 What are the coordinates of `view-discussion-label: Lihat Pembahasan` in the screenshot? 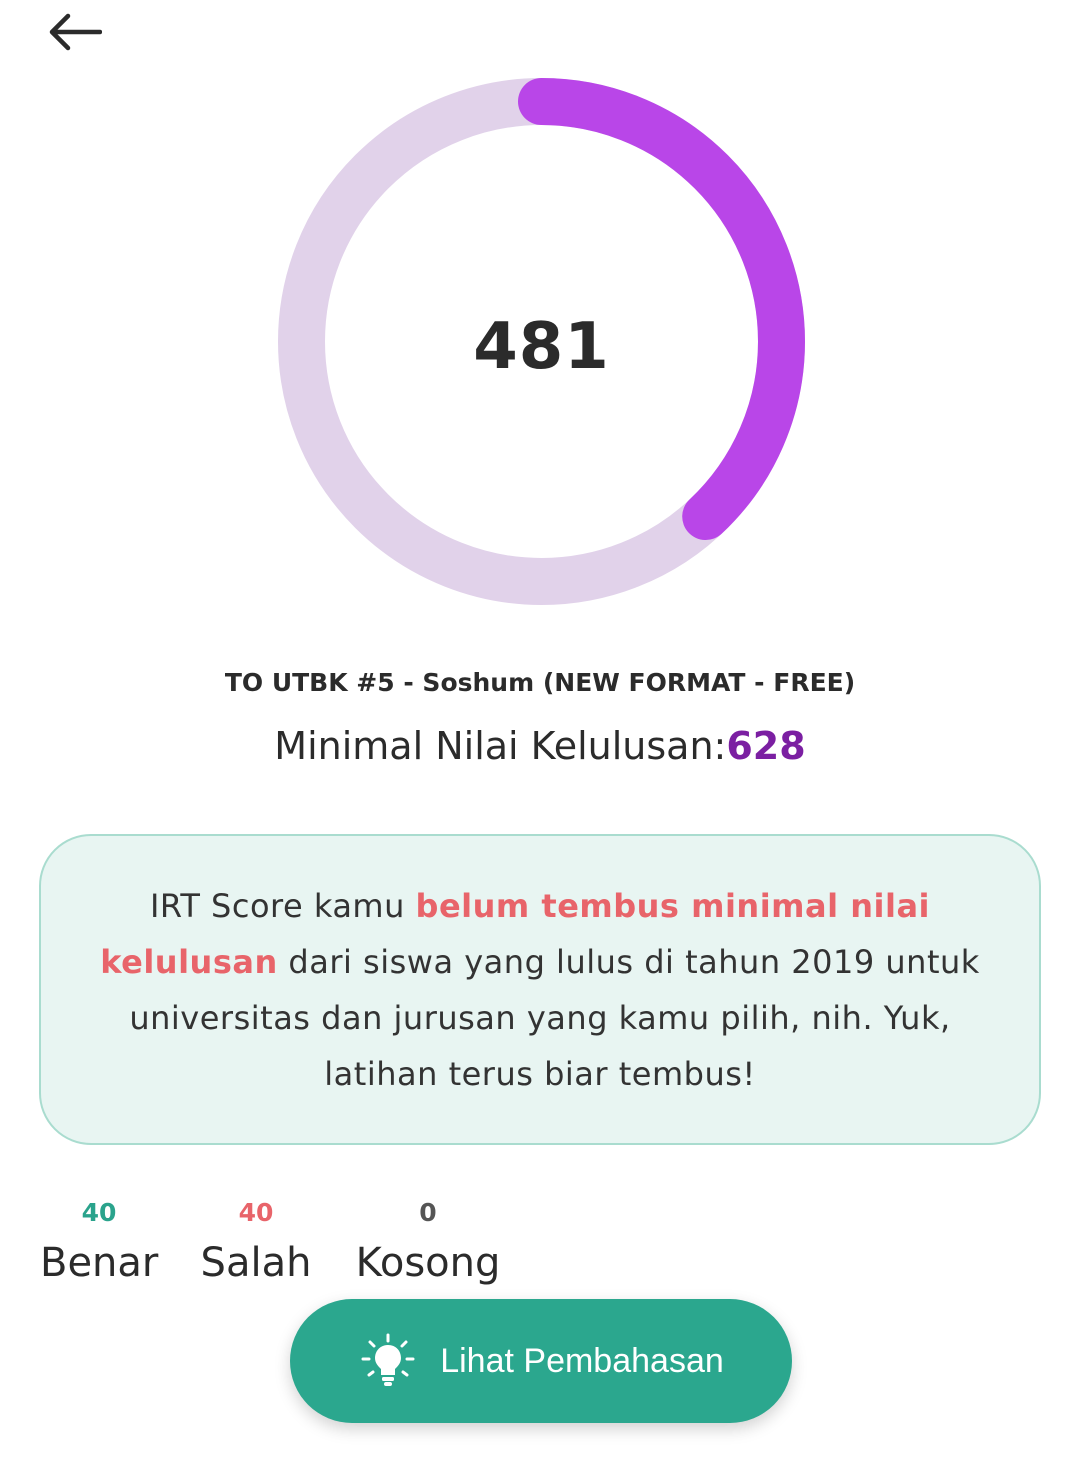 It's located at (582, 1360).